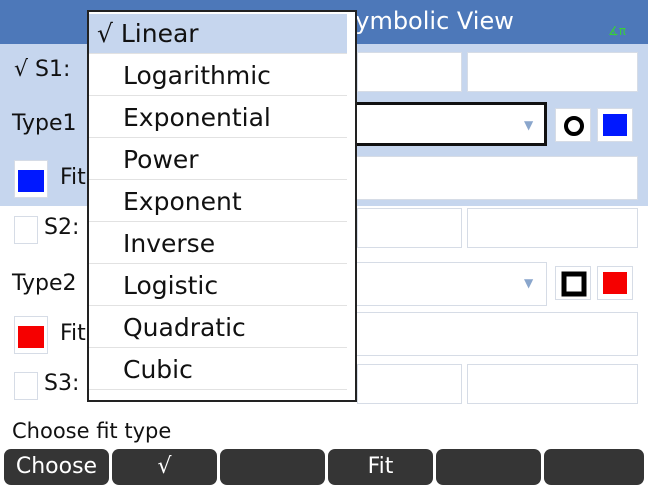 This screenshot has width=648, height=489. I want to click on fit-type-option-quadratic: Quadratic, so click(218, 328).